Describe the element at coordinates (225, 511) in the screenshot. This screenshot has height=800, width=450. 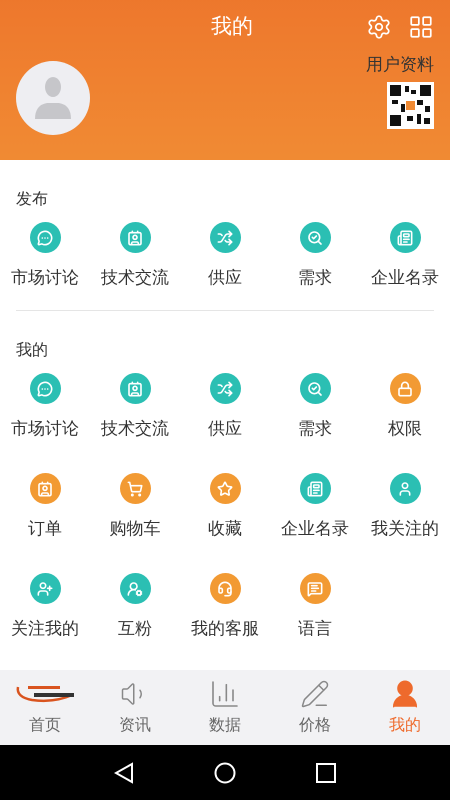
I see `menu-item: 收藏` at that location.